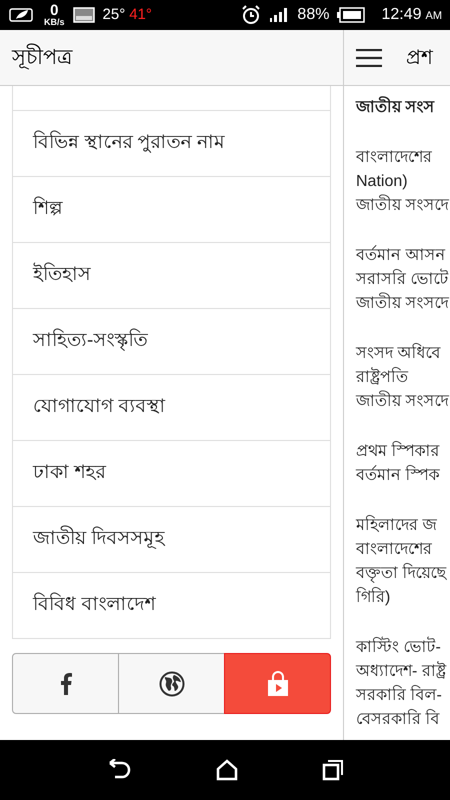 Image resolution: width=450 pixels, height=800 pixels. What do you see at coordinates (171, 209) in the screenshot?
I see `menu-item: শিল্প` at bounding box center [171, 209].